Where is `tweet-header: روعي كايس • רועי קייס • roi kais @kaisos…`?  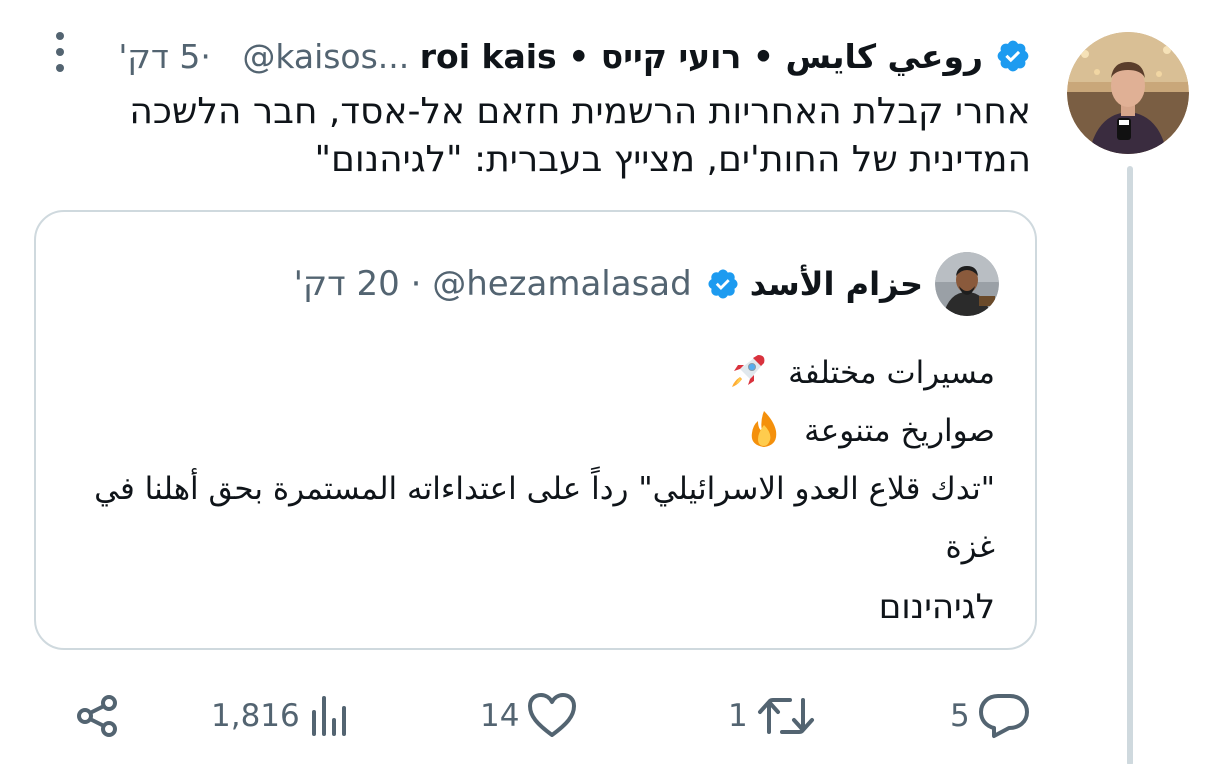 tweet-header: روعي كايس • רועי קייס • roi kais @kaisos… is located at coordinates (569, 56).